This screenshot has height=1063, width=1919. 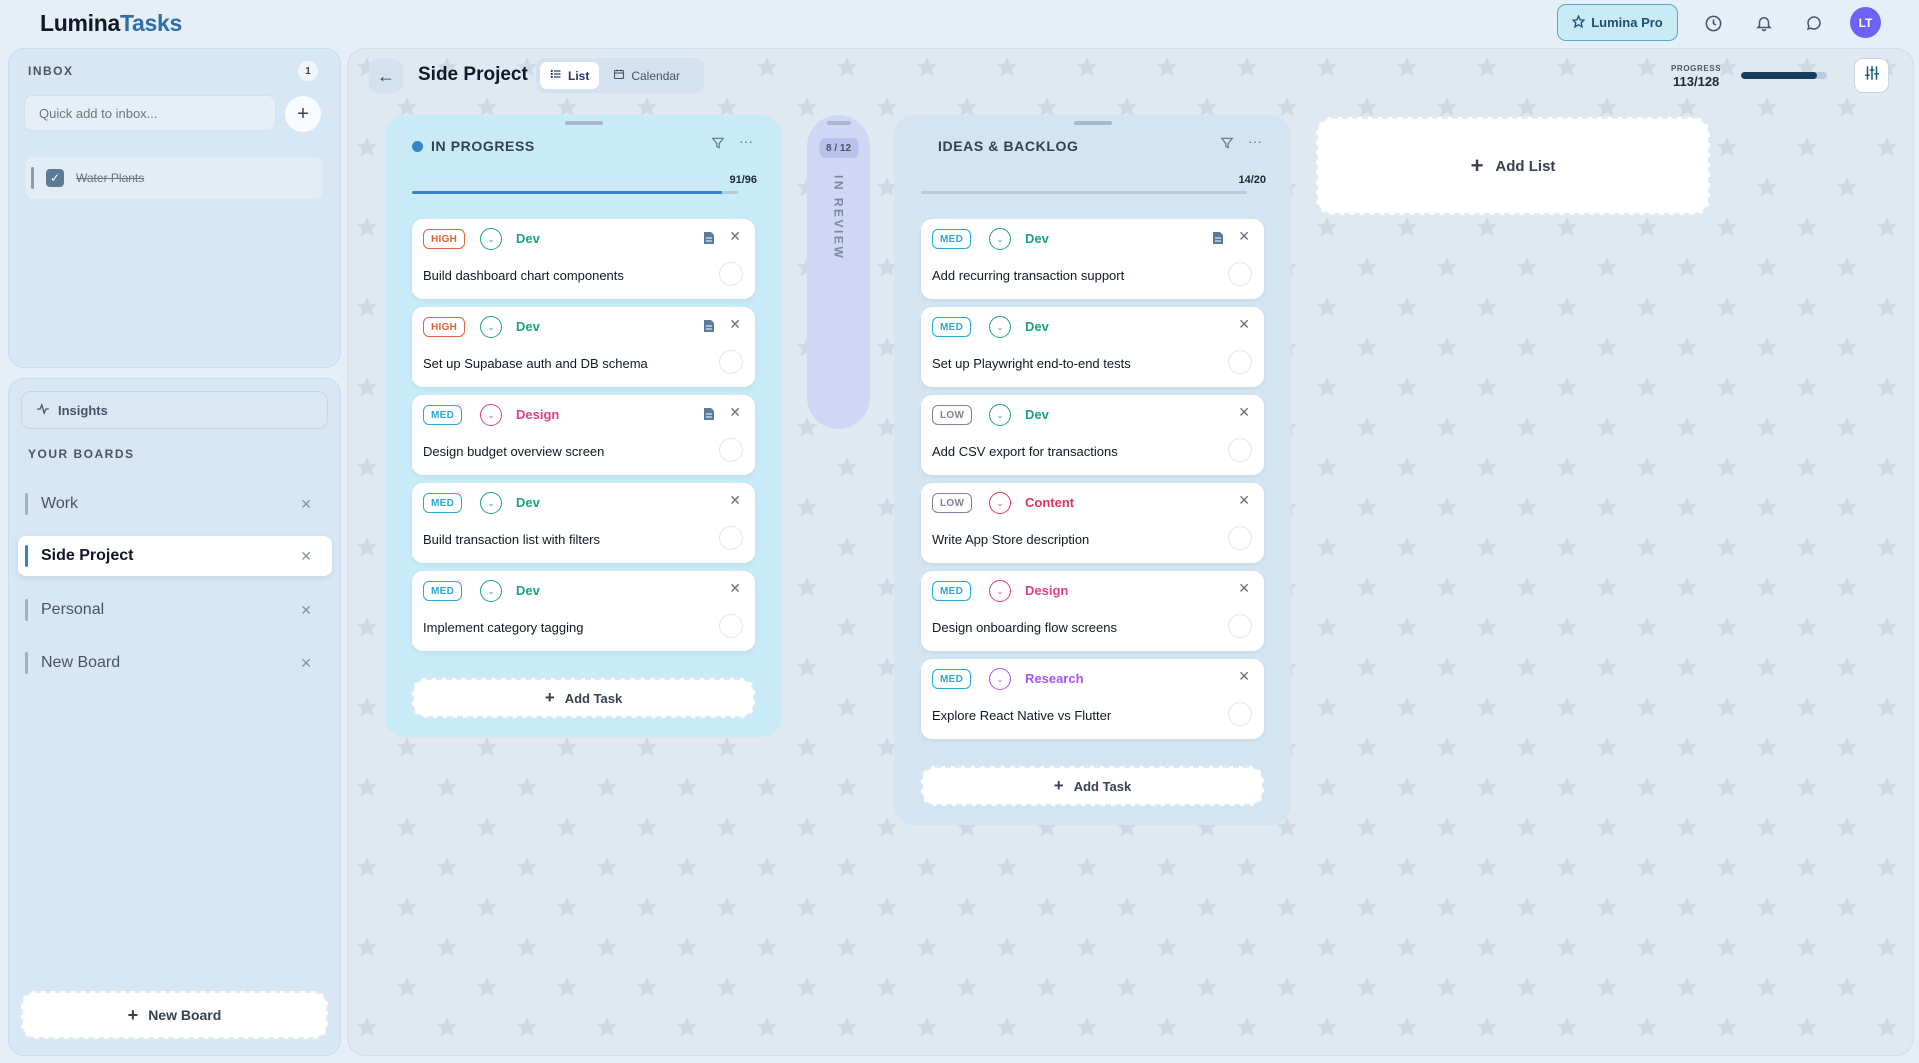 I want to click on sidebar-board-work: Work ✕, so click(x=175, y=504).